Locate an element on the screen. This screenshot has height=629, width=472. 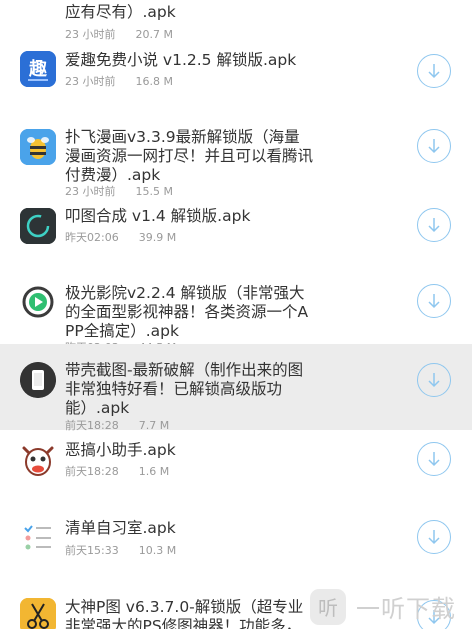
file-meta: 昨天02:06 39.9 M is located at coordinates (120, 237).